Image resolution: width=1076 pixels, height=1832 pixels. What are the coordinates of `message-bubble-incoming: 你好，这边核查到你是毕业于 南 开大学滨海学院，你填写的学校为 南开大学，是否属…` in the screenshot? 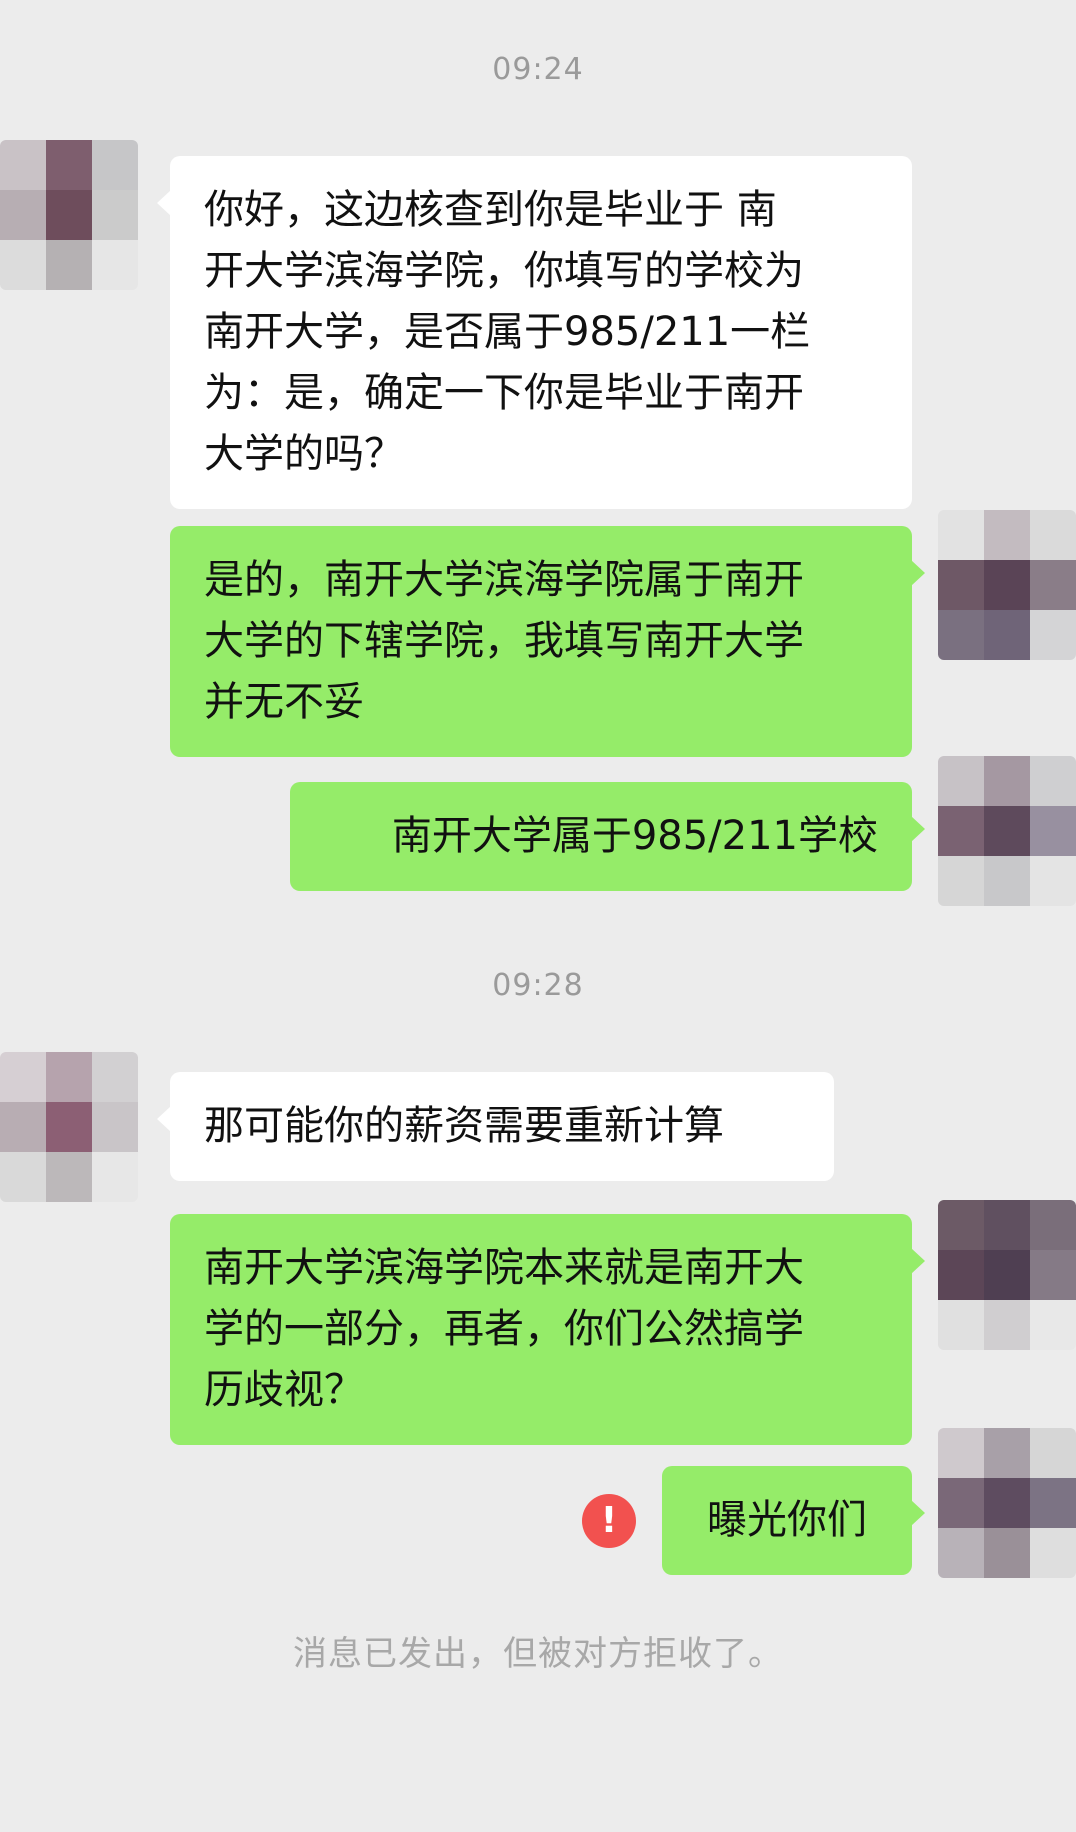 It's located at (534, 332).